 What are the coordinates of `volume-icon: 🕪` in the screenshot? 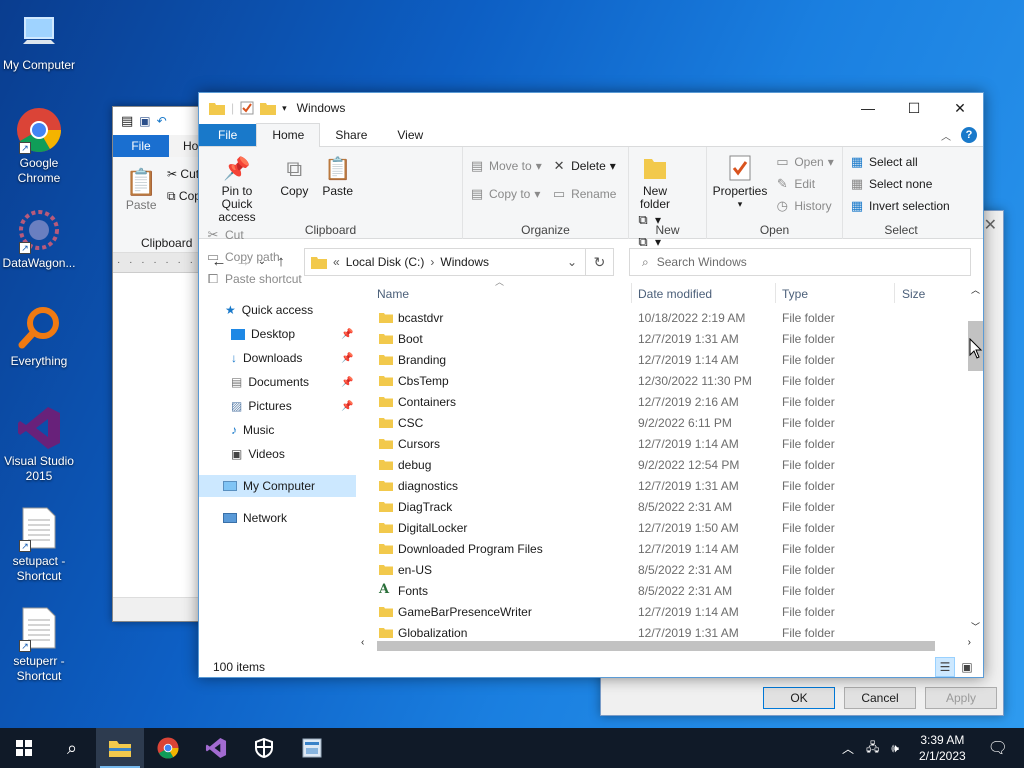 It's located at (895, 748).